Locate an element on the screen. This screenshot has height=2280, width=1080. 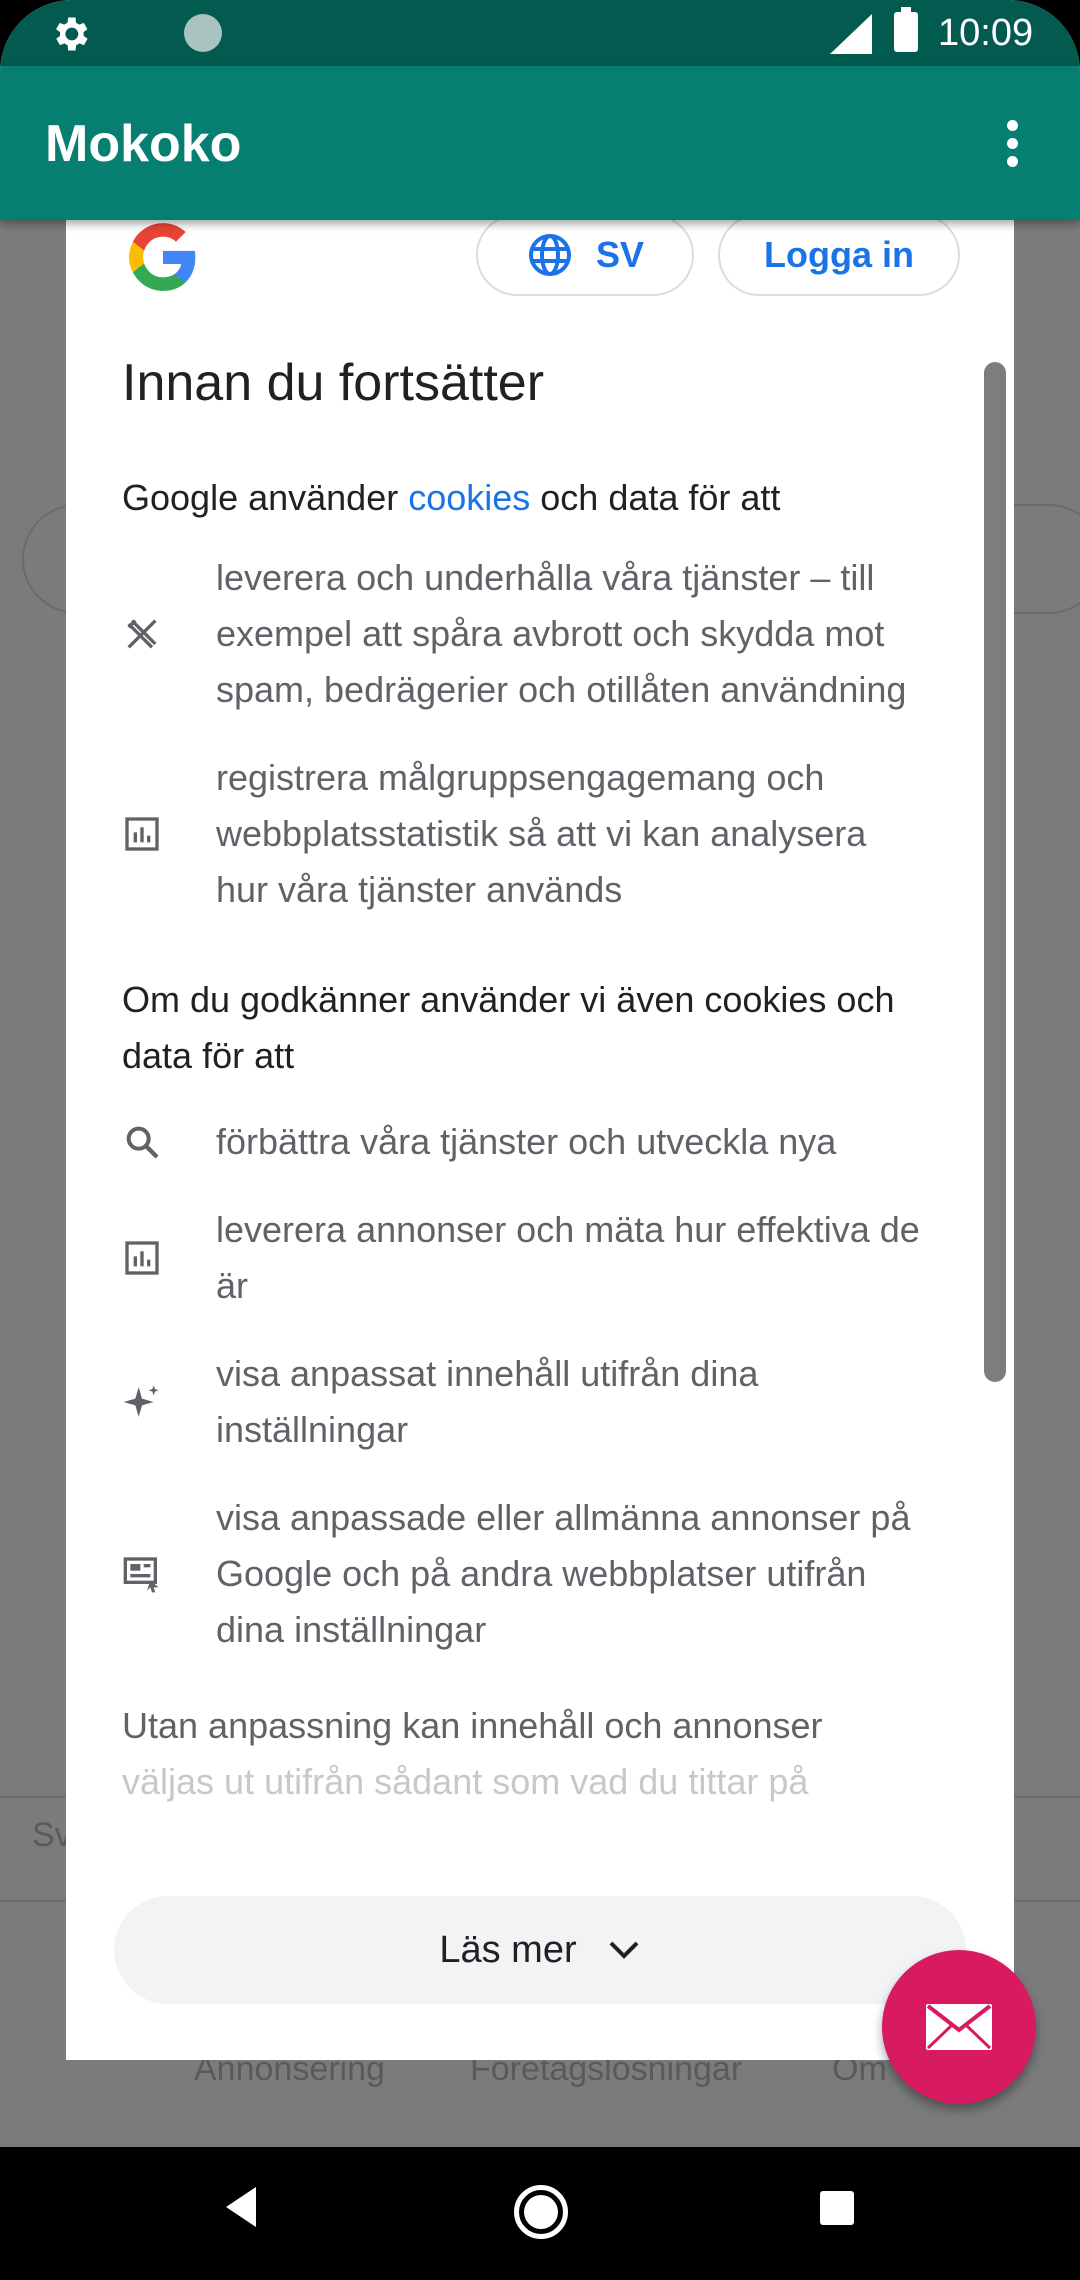
list-item: förbättra våra tjänster och utveckla nya is located at coordinates (522, 1142).